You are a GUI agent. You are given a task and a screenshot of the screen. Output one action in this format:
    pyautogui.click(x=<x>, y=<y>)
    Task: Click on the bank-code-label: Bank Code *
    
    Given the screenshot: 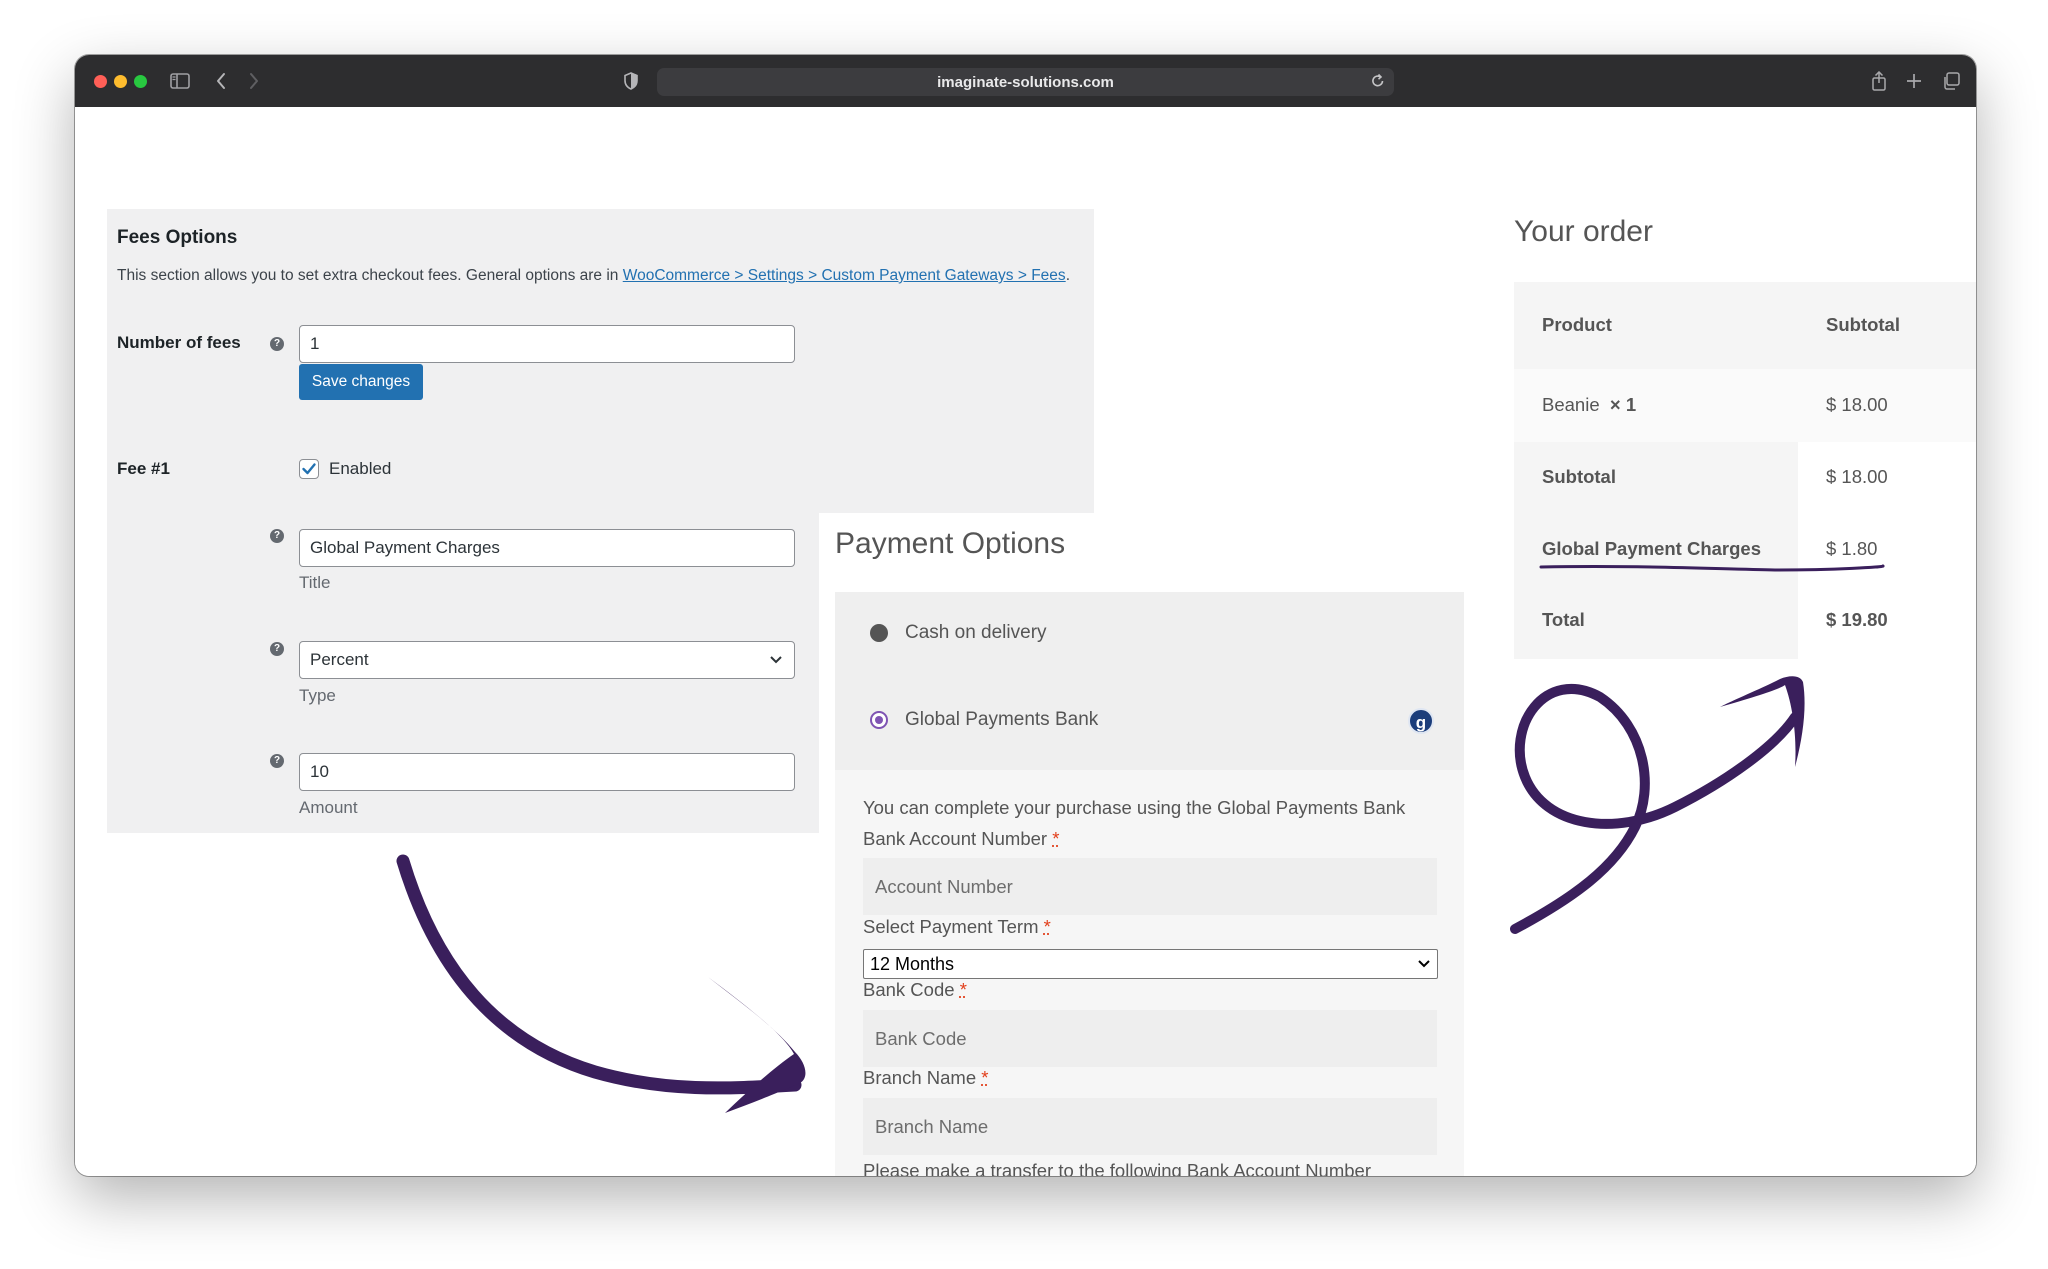 What is the action you would take?
    pyautogui.click(x=915, y=990)
    